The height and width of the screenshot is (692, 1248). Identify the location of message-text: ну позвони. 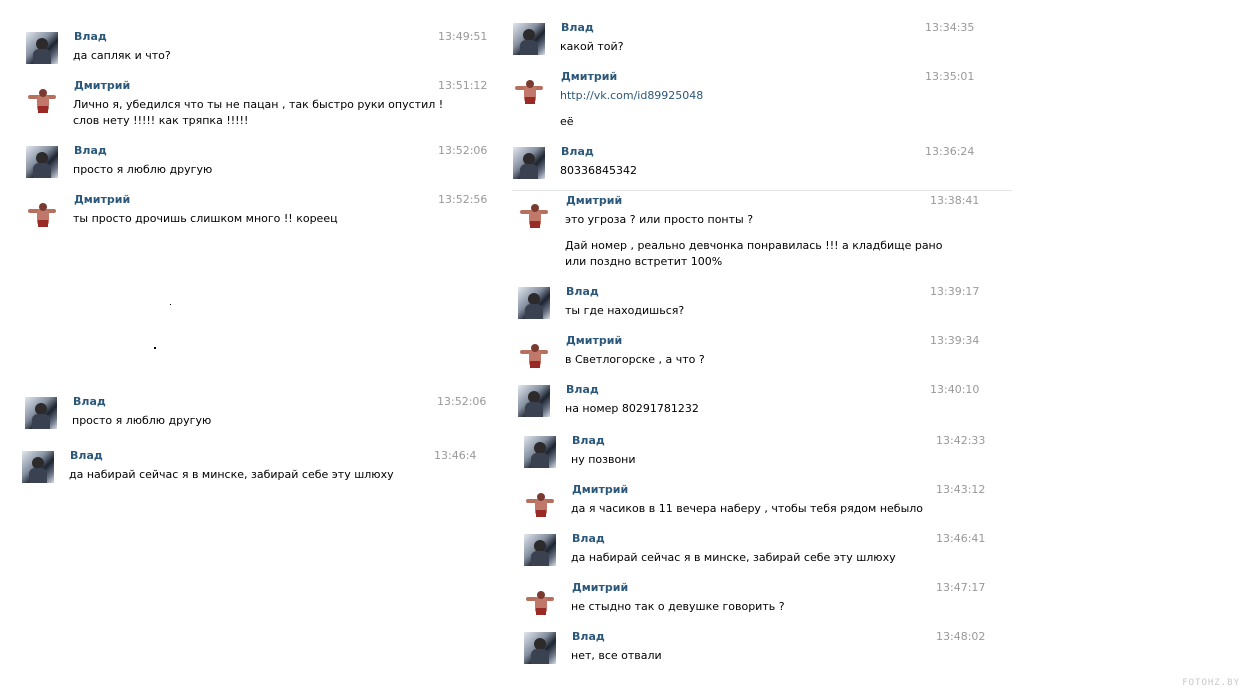
(603, 459).